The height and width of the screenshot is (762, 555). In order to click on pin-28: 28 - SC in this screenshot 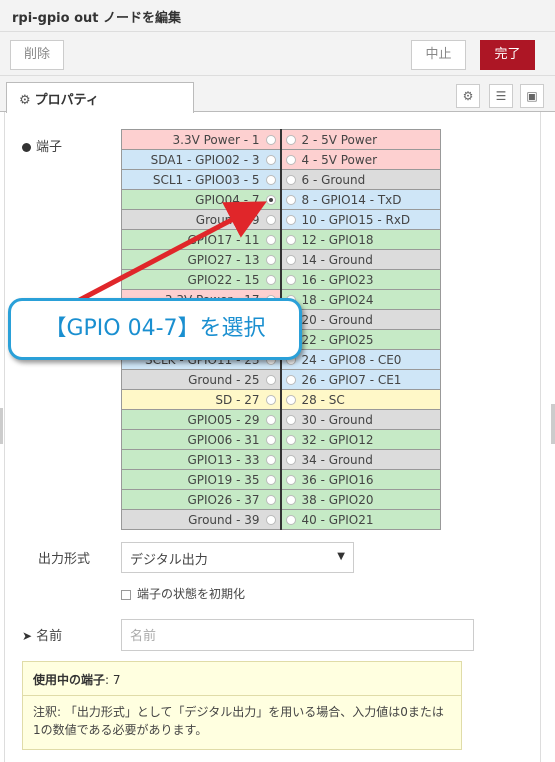, I will do `click(360, 399)`.